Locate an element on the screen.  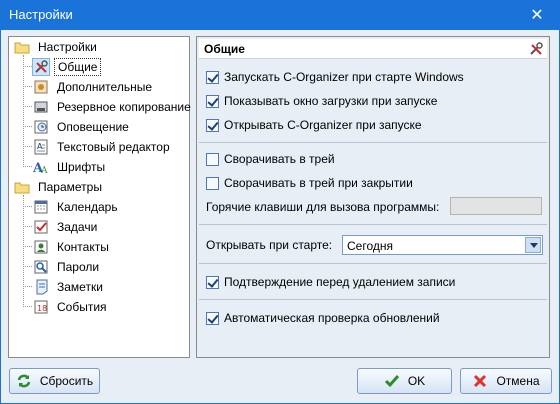
checkbox-label: Подтверждение перед удалением записи is located at coordinates (340, 282).